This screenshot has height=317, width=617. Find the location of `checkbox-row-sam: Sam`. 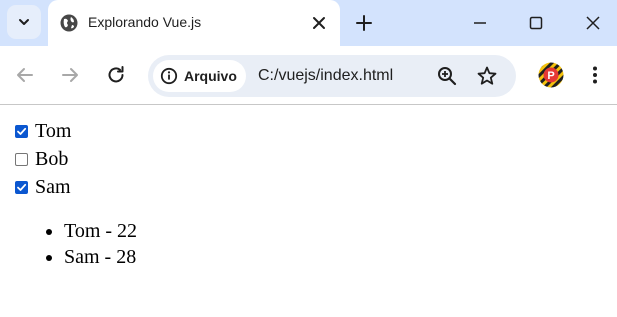

checkbox-row-sam: Sam is located at coordinates (43, 187).